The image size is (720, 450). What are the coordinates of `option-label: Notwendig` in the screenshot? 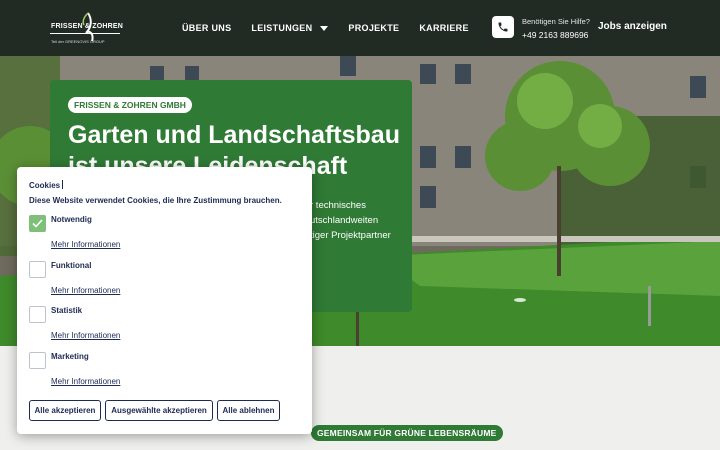 It's located at (71, 219).